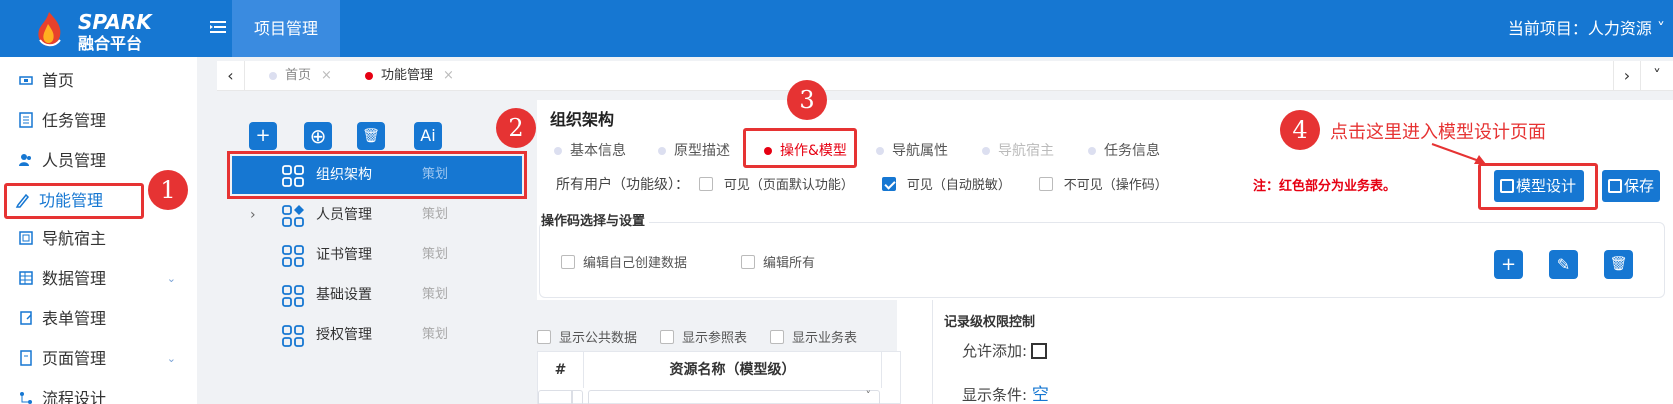 This screenshot has width=1673, height=404. What do you see at coordinates (98, 279) in the screenshot?
I see `sidebar-item-data: 数据管理 ⌄` at bounding box center [98, 279].